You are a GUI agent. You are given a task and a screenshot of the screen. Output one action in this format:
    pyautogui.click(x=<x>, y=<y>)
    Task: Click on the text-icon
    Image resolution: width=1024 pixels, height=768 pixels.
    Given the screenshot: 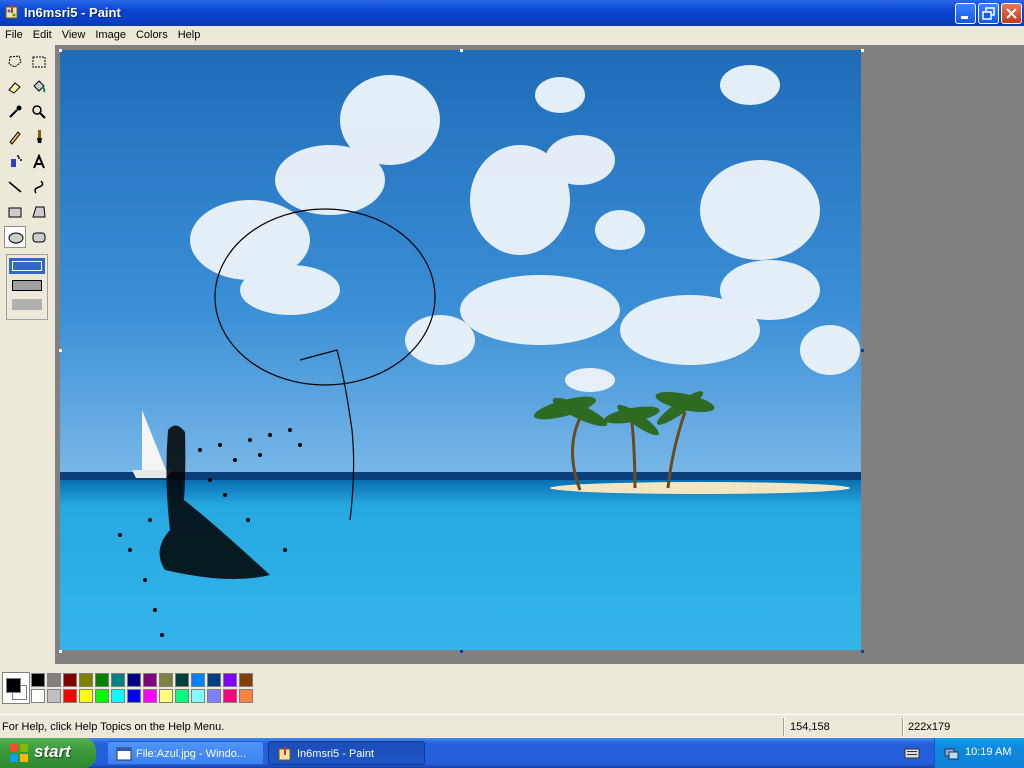 What is the action you would take?
    pyautogui.click(x=39, y=161)
    